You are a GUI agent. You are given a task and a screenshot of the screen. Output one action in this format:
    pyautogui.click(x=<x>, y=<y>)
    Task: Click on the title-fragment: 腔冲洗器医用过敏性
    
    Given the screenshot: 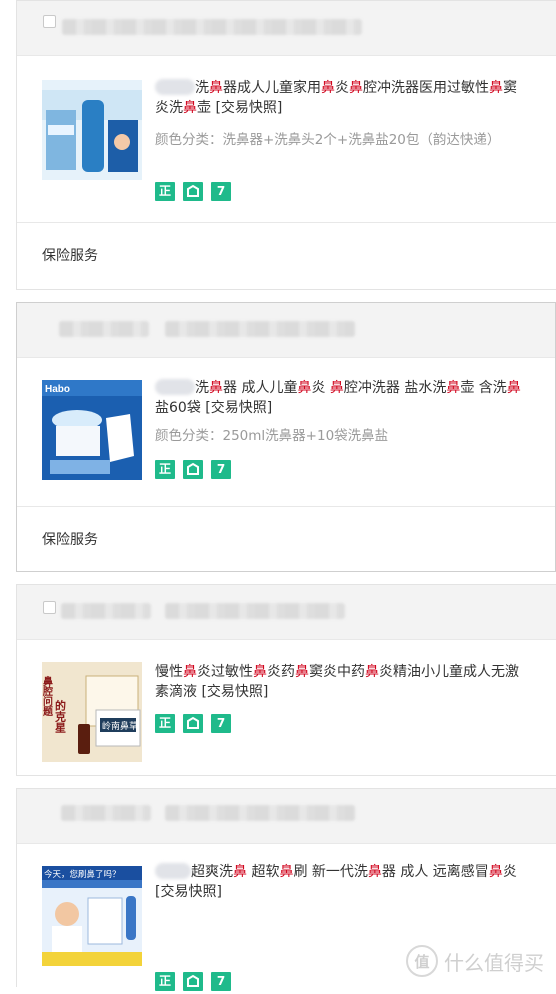 What is the action you would take?
    pyautogui.click(x=426, y=88)
    